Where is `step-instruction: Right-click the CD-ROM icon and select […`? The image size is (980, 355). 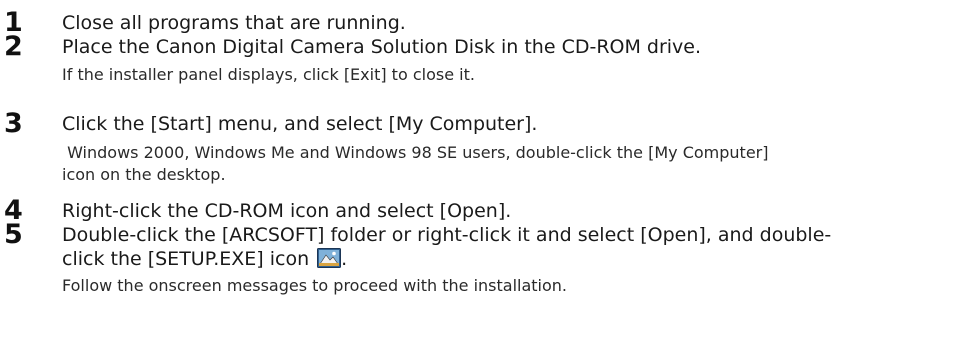
step-instruction: Right-click the CD-ROM icon and select [… is located at coordinates (287, 211).